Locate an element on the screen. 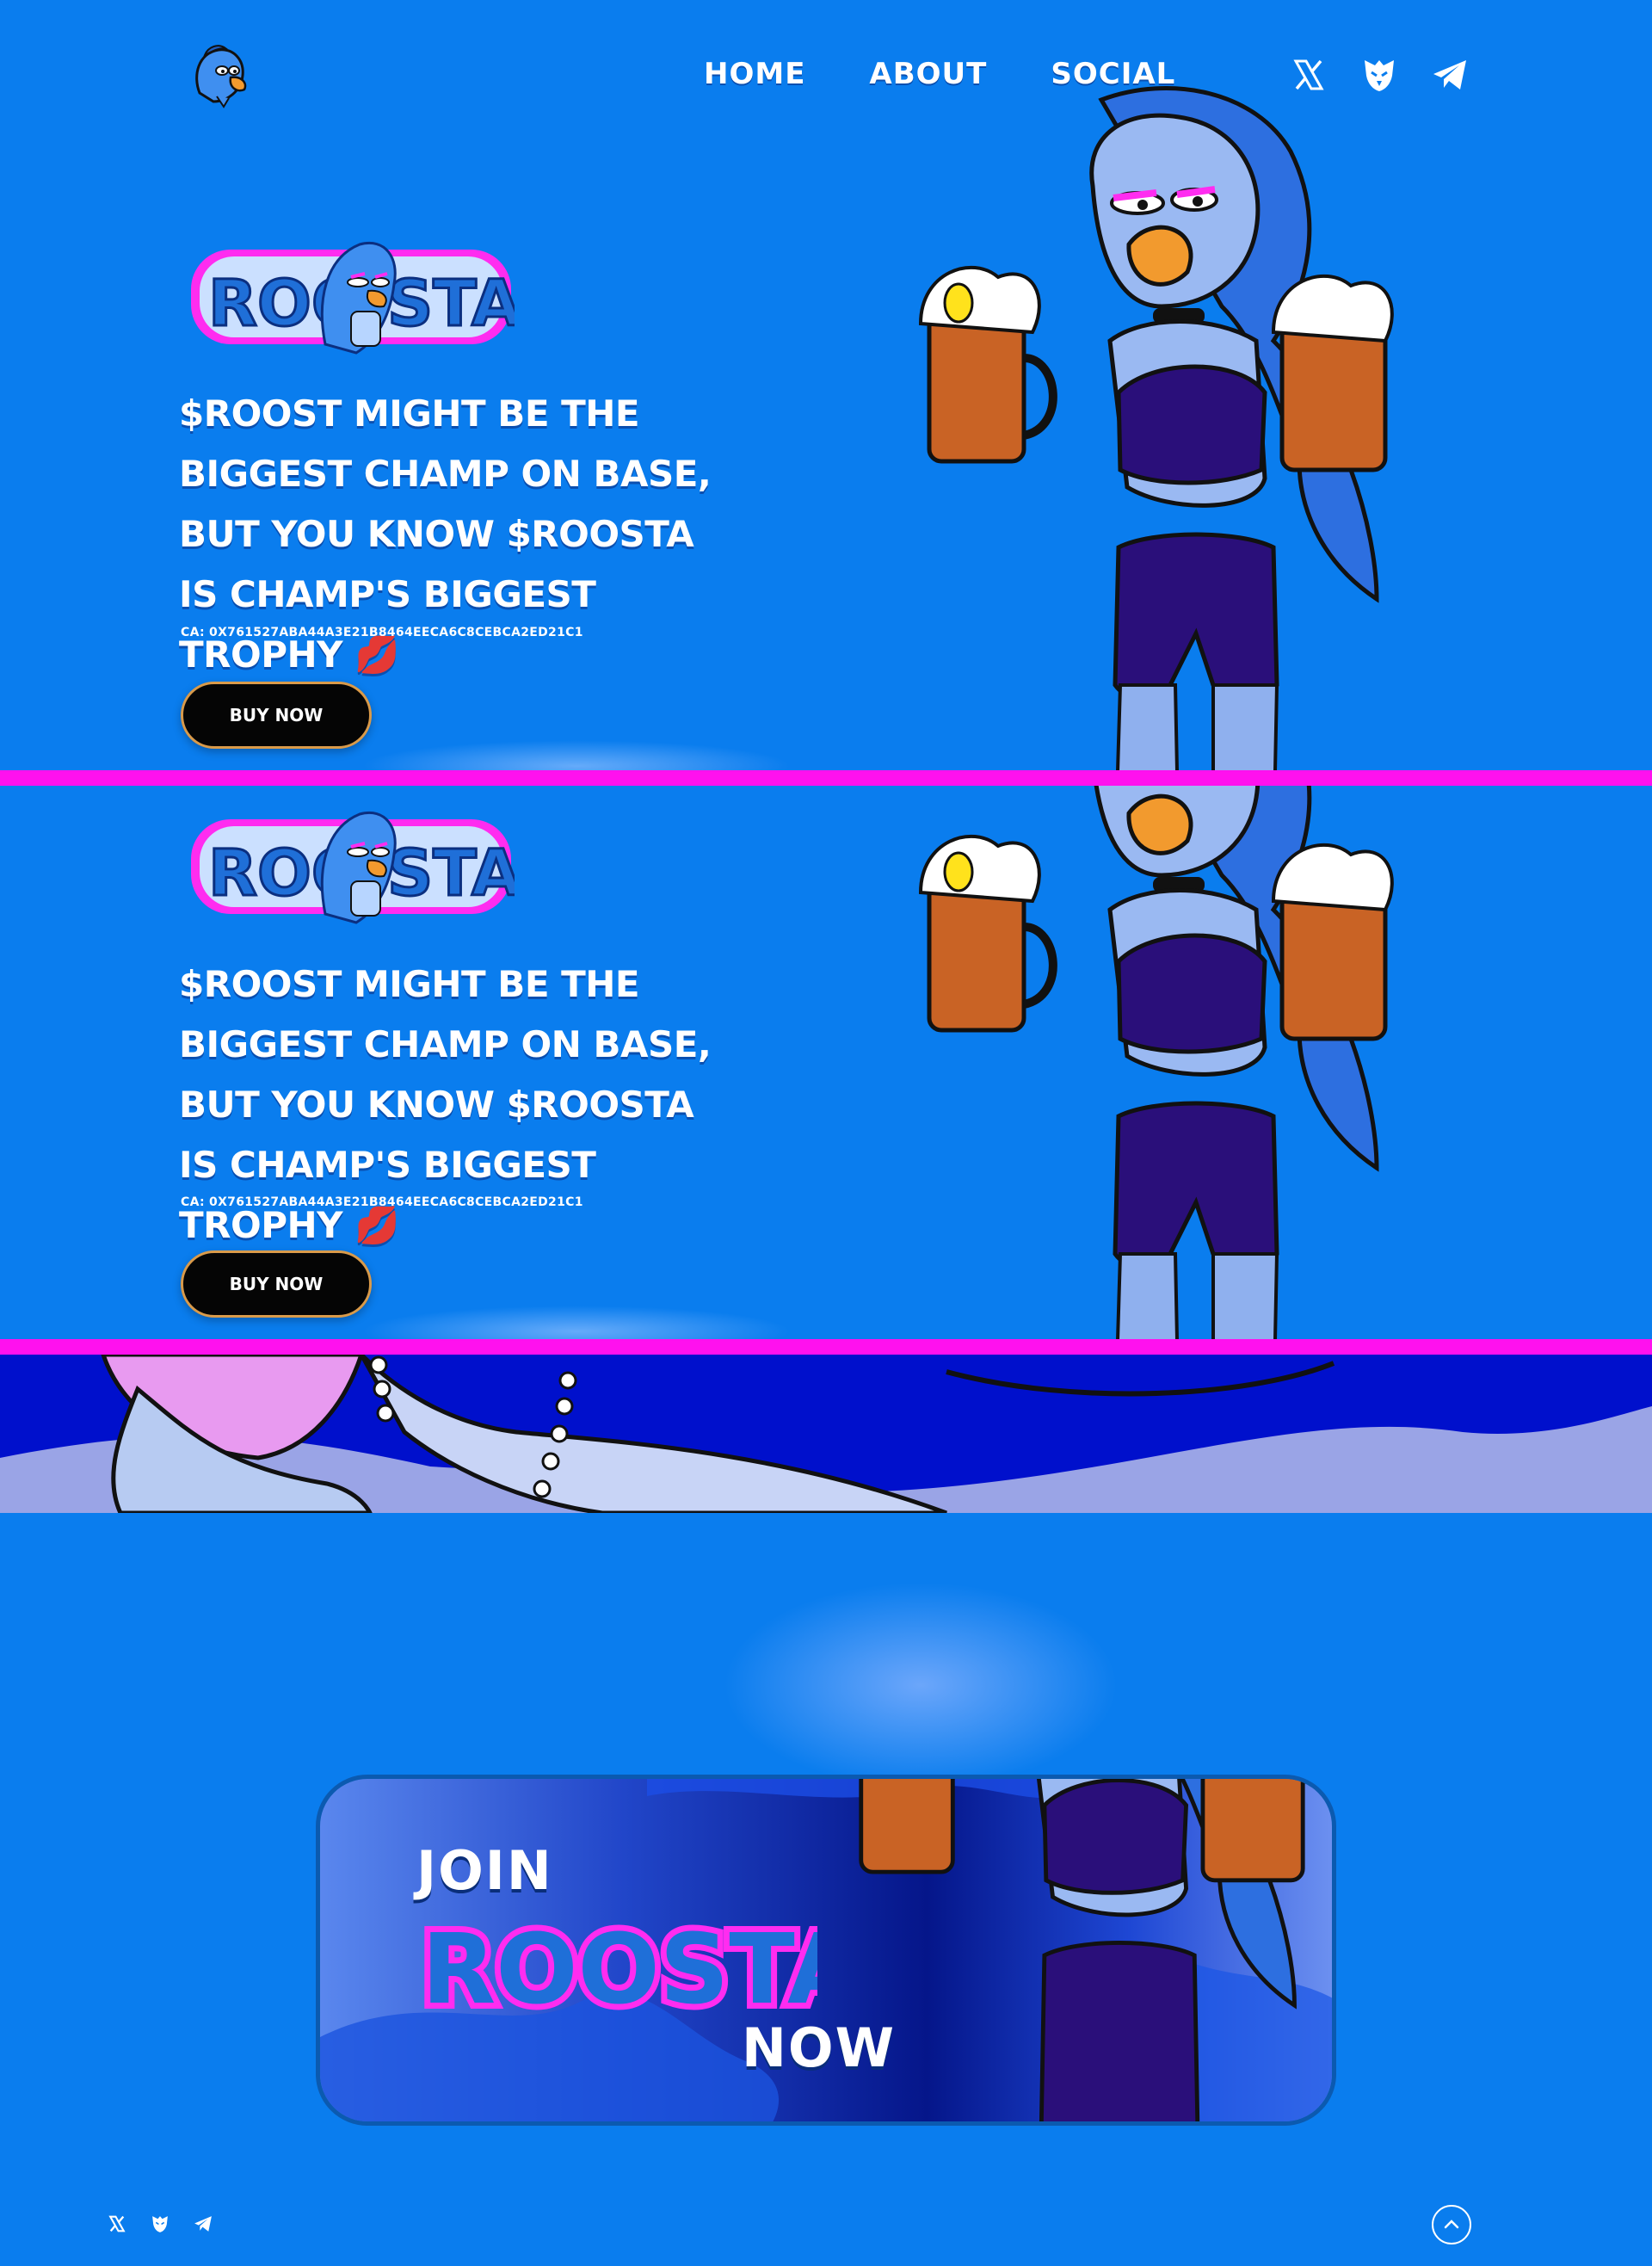 The image size is (1652, 2266). join-roosta-wordmark: ROOSTA is located at coordinates (616, 1967).